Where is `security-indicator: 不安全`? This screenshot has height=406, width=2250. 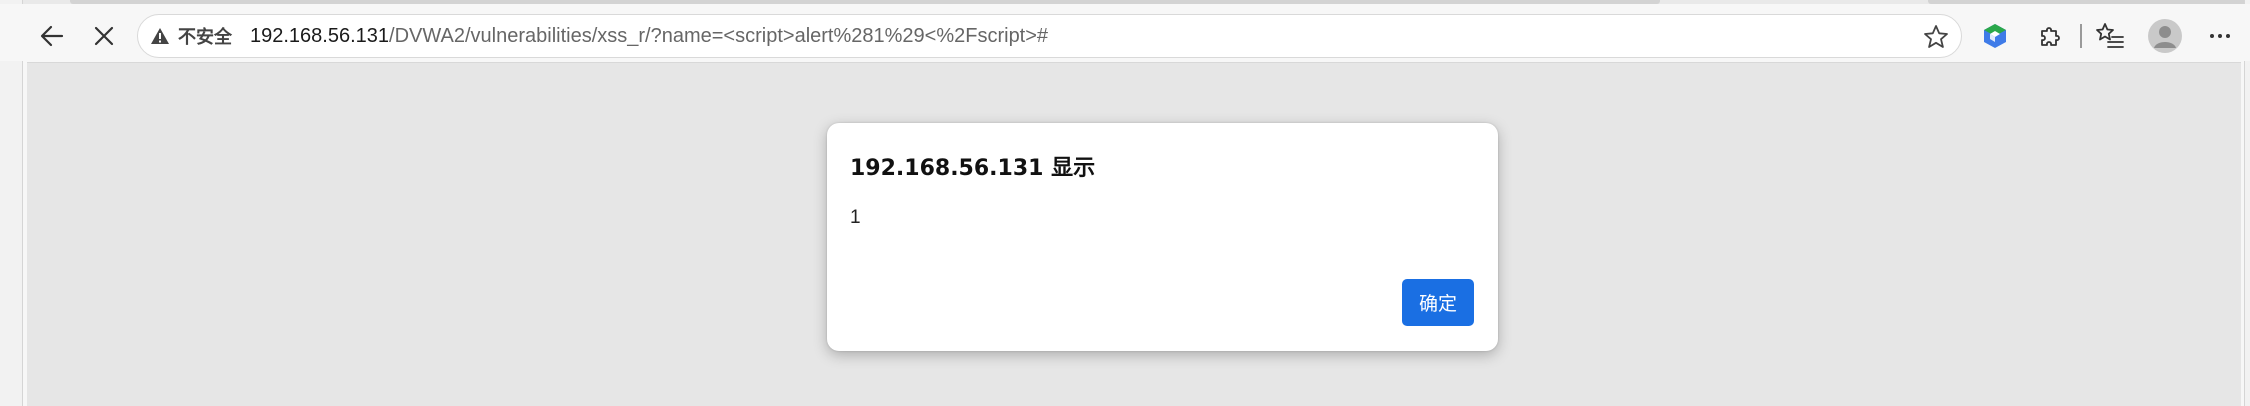
security-indicator: 不安全 is located at coordinates (191, 36).